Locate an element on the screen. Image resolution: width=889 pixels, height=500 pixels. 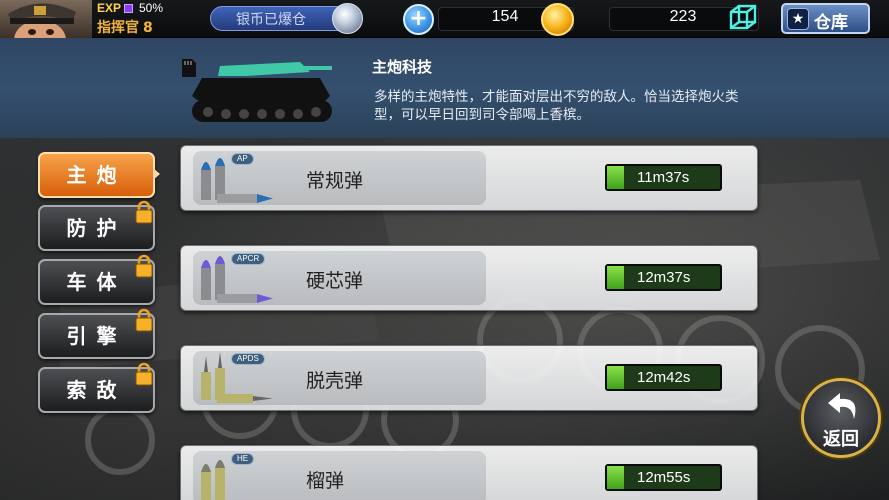
cube-icon is located at coordinates (743, 19).